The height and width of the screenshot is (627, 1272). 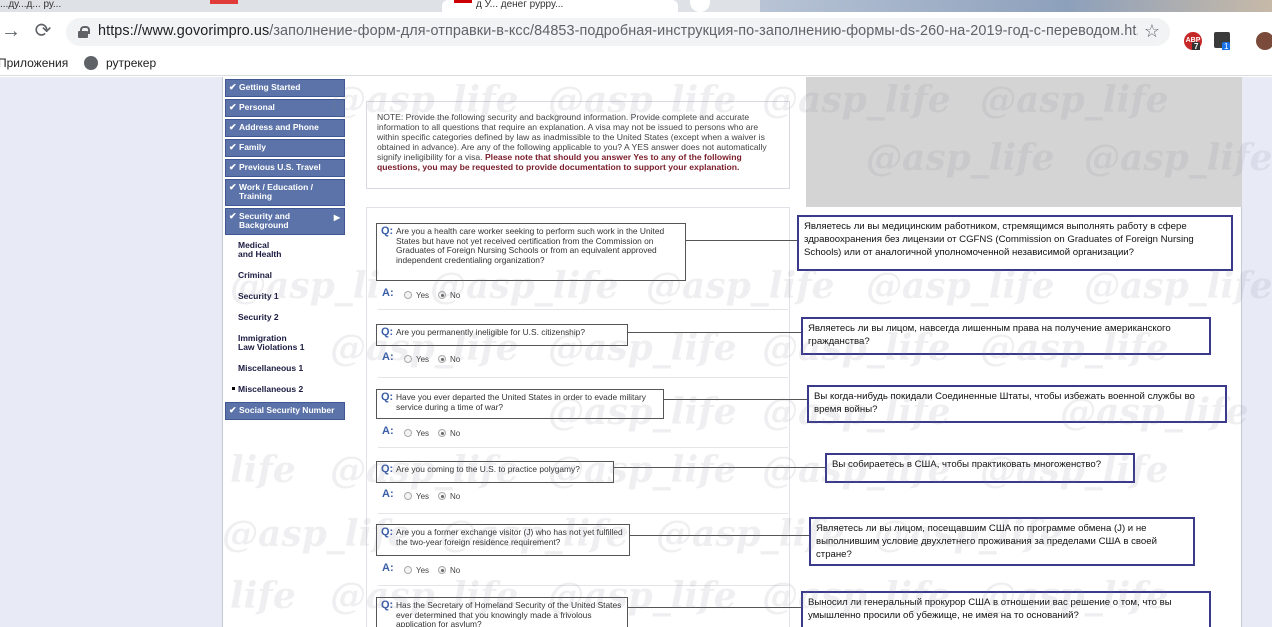 I want to click on sidebar-item-miscellaneous-1: Miscellaneous 1, so click(x=285, y=369).